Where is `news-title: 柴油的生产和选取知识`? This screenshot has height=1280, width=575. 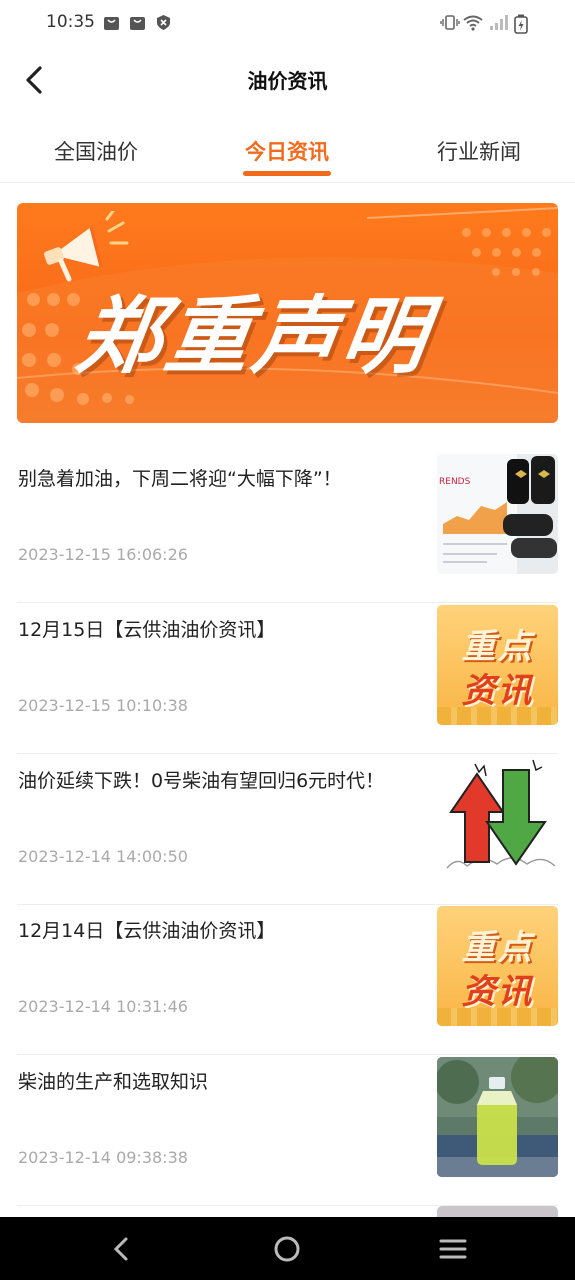 news-title: 柴油的生产和选取知识 is located at coordinates (113, 1082).